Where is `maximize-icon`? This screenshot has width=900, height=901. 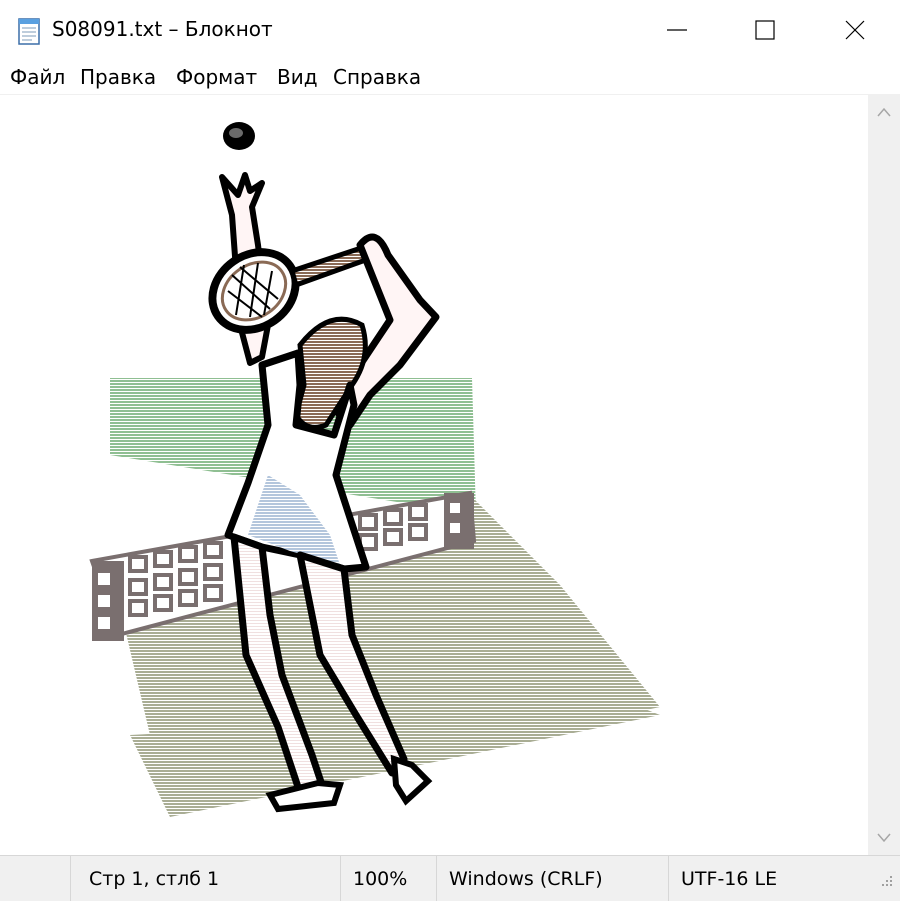 maximize-icon is located at coordinates (765, 30).